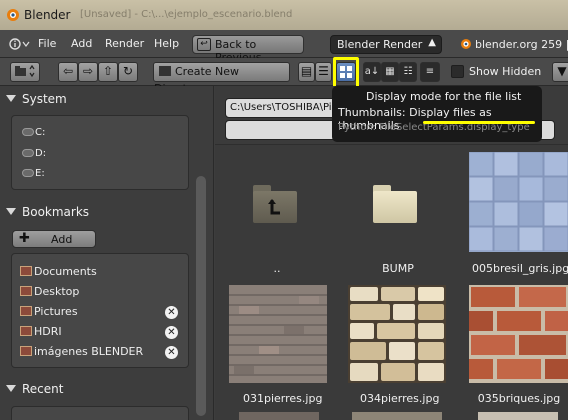  I want to click on detailed-list-icon: ☰, so click(323, 71).